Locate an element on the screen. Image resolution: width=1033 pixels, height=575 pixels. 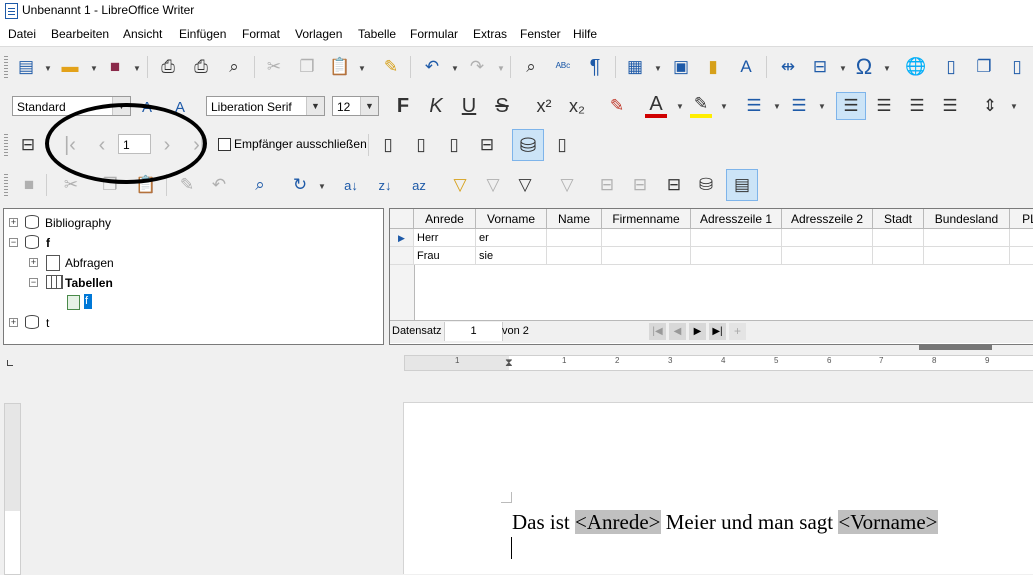
strikethrough-icon: S is located at coordinates (502, 106).